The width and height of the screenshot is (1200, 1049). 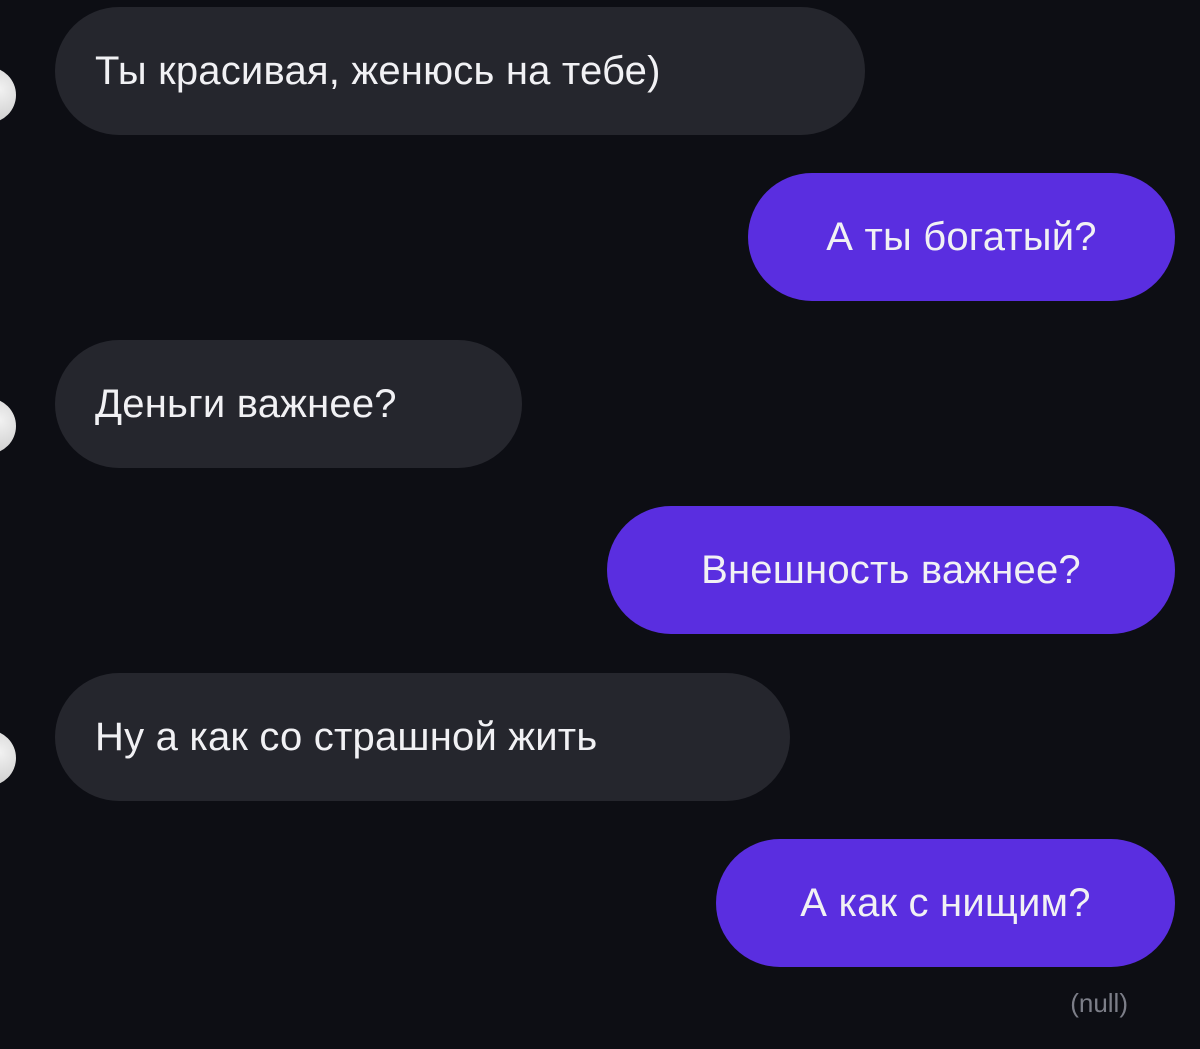 I want to click on incoming-message: Деньги важнее?, so click(x=288, y=404).